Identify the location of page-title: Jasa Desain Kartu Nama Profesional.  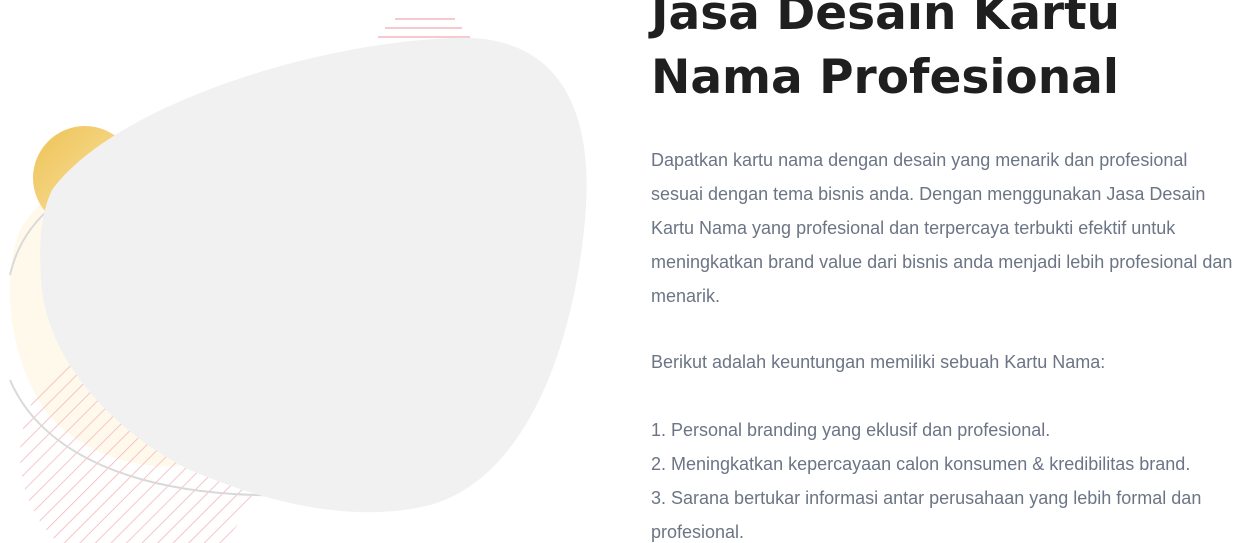
(886, 52).